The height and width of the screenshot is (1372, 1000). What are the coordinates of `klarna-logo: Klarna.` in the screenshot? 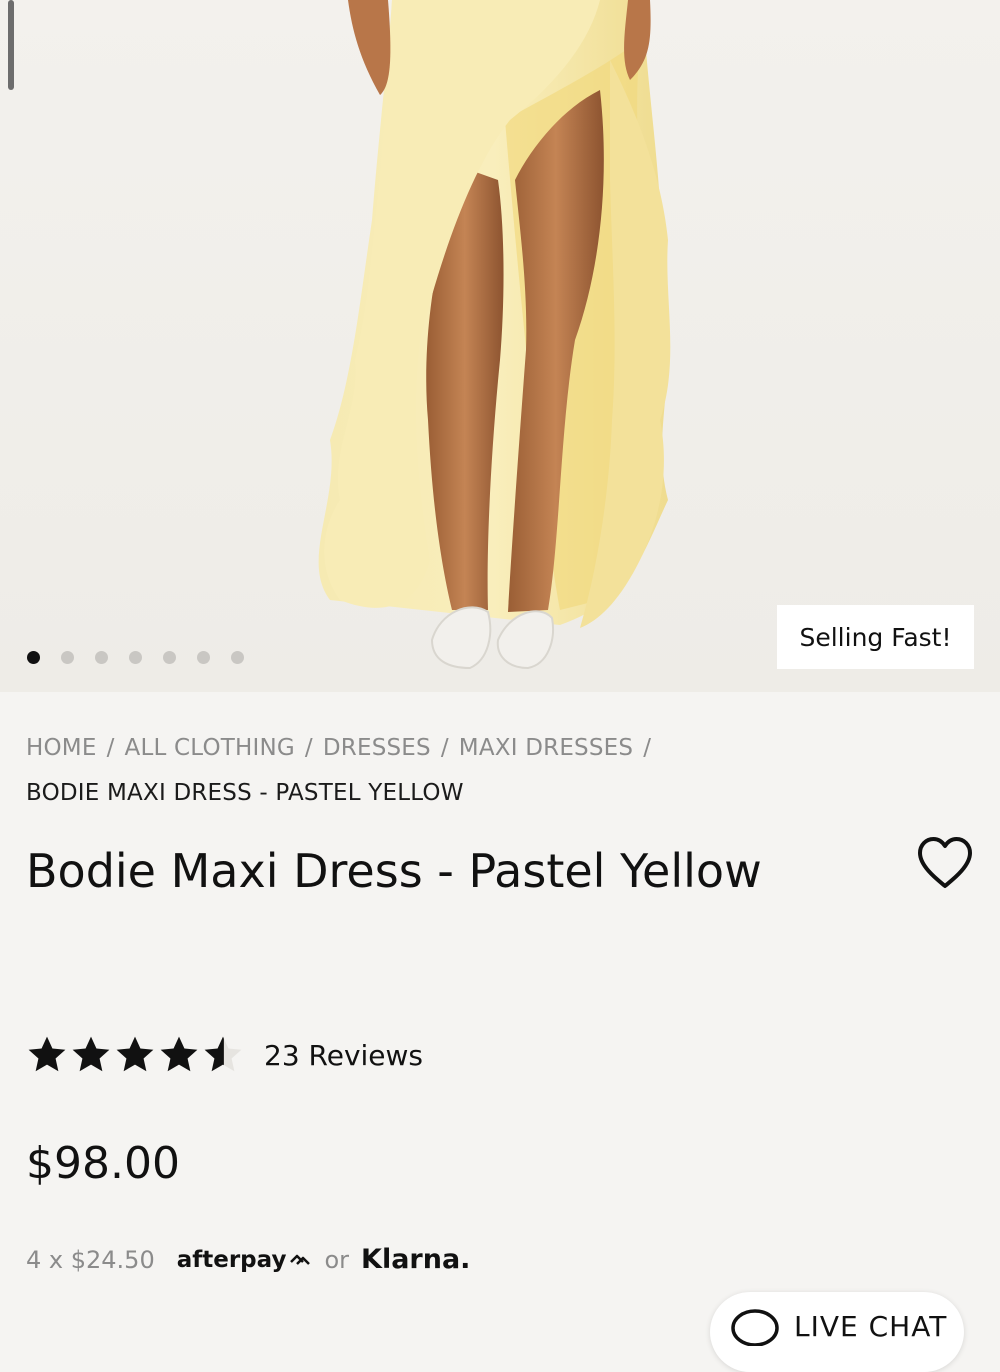 It's located at (415, 1259).